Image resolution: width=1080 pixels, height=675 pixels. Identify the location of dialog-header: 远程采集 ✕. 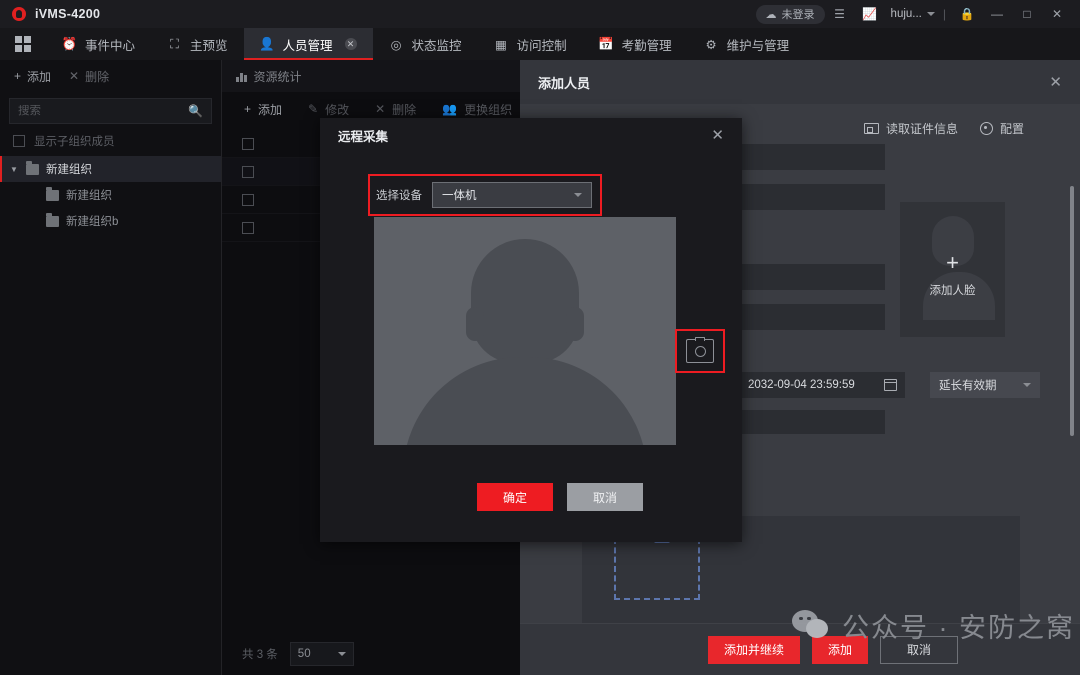
(531, 135).